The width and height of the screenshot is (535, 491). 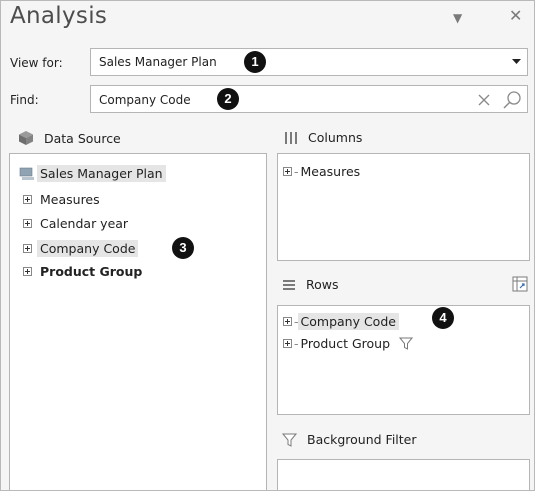 What do you see at coordinates (101, 173) in the screenshot?
I see `data-source-root-label: Sales Manager Plan` at bounding box center [101, 173].